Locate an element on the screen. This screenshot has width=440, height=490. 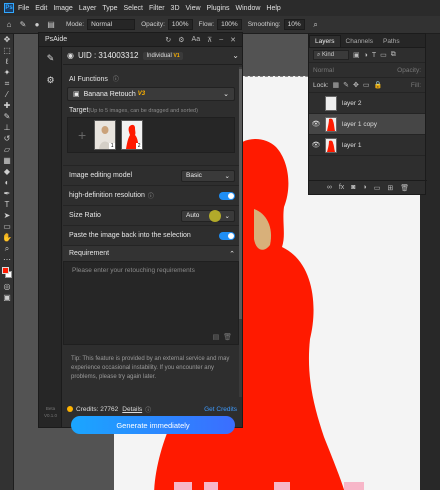
layer-name: layer 1 is located at coordinates (352, 145).